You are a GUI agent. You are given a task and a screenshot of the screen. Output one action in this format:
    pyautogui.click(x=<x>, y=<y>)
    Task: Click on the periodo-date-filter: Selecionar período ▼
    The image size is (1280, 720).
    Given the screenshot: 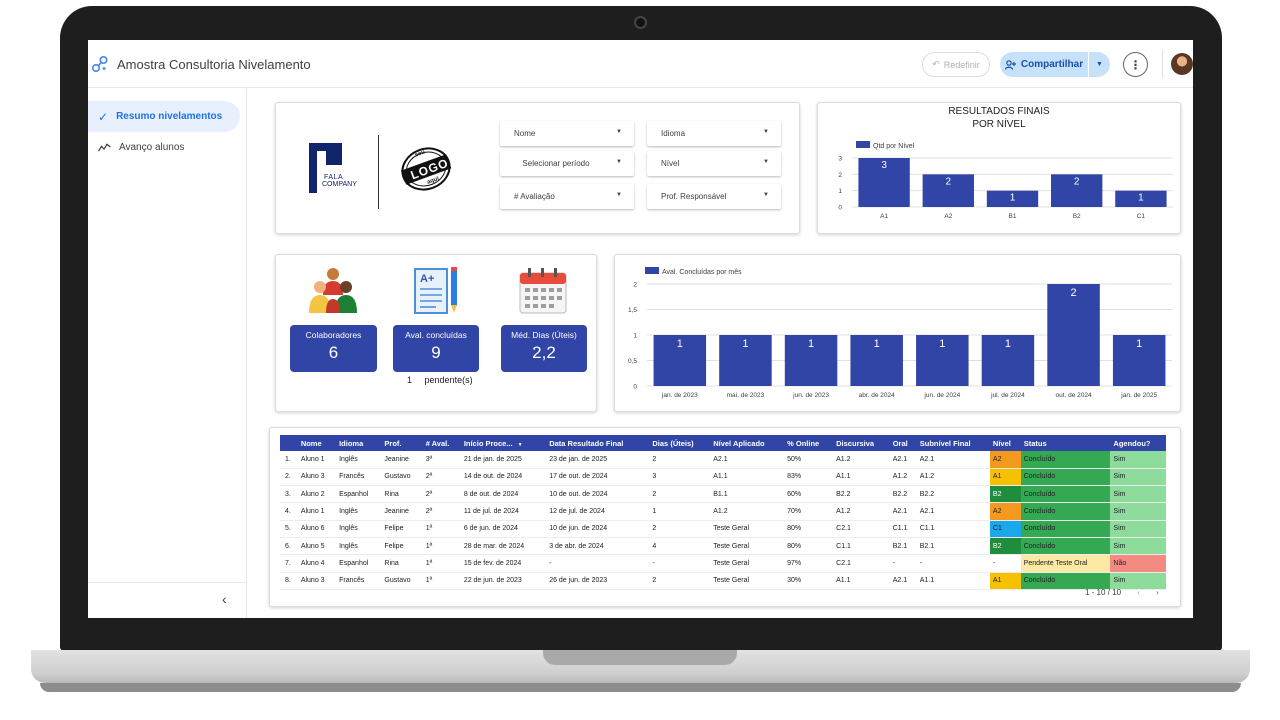 What is the action you would take?
    pyautogui.click(x=567, y=163)
    